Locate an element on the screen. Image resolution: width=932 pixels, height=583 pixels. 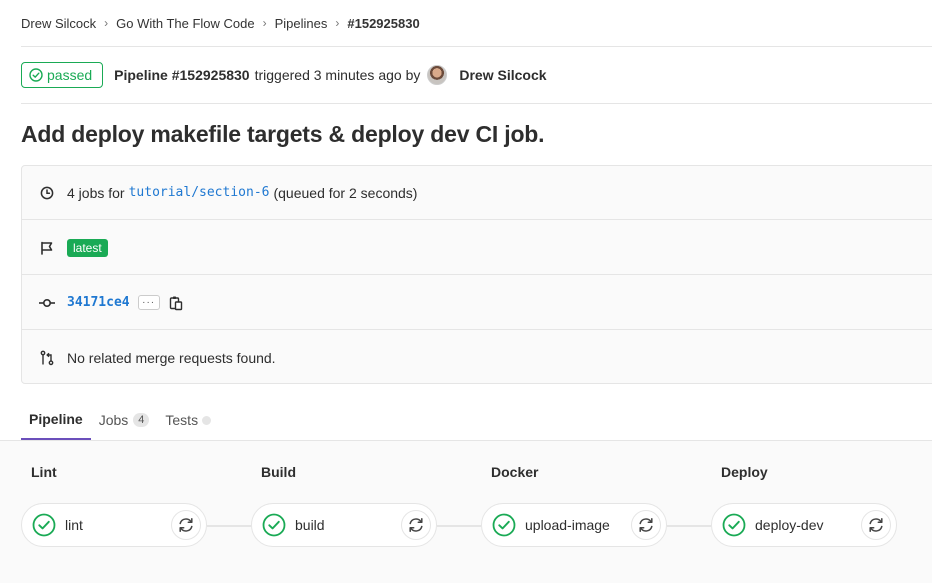
pipeline-tabs: Pipeline Jobs 4 Tests is located at coordinates (120, 420).